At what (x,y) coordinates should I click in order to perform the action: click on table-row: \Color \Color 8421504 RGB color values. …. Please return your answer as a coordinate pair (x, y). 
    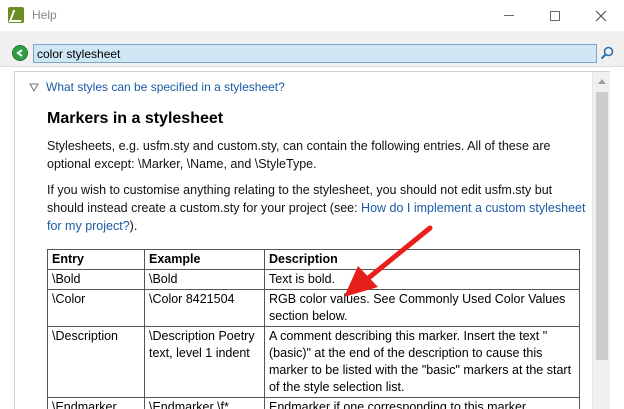
    Looking at the image, I should click on (313, 308).